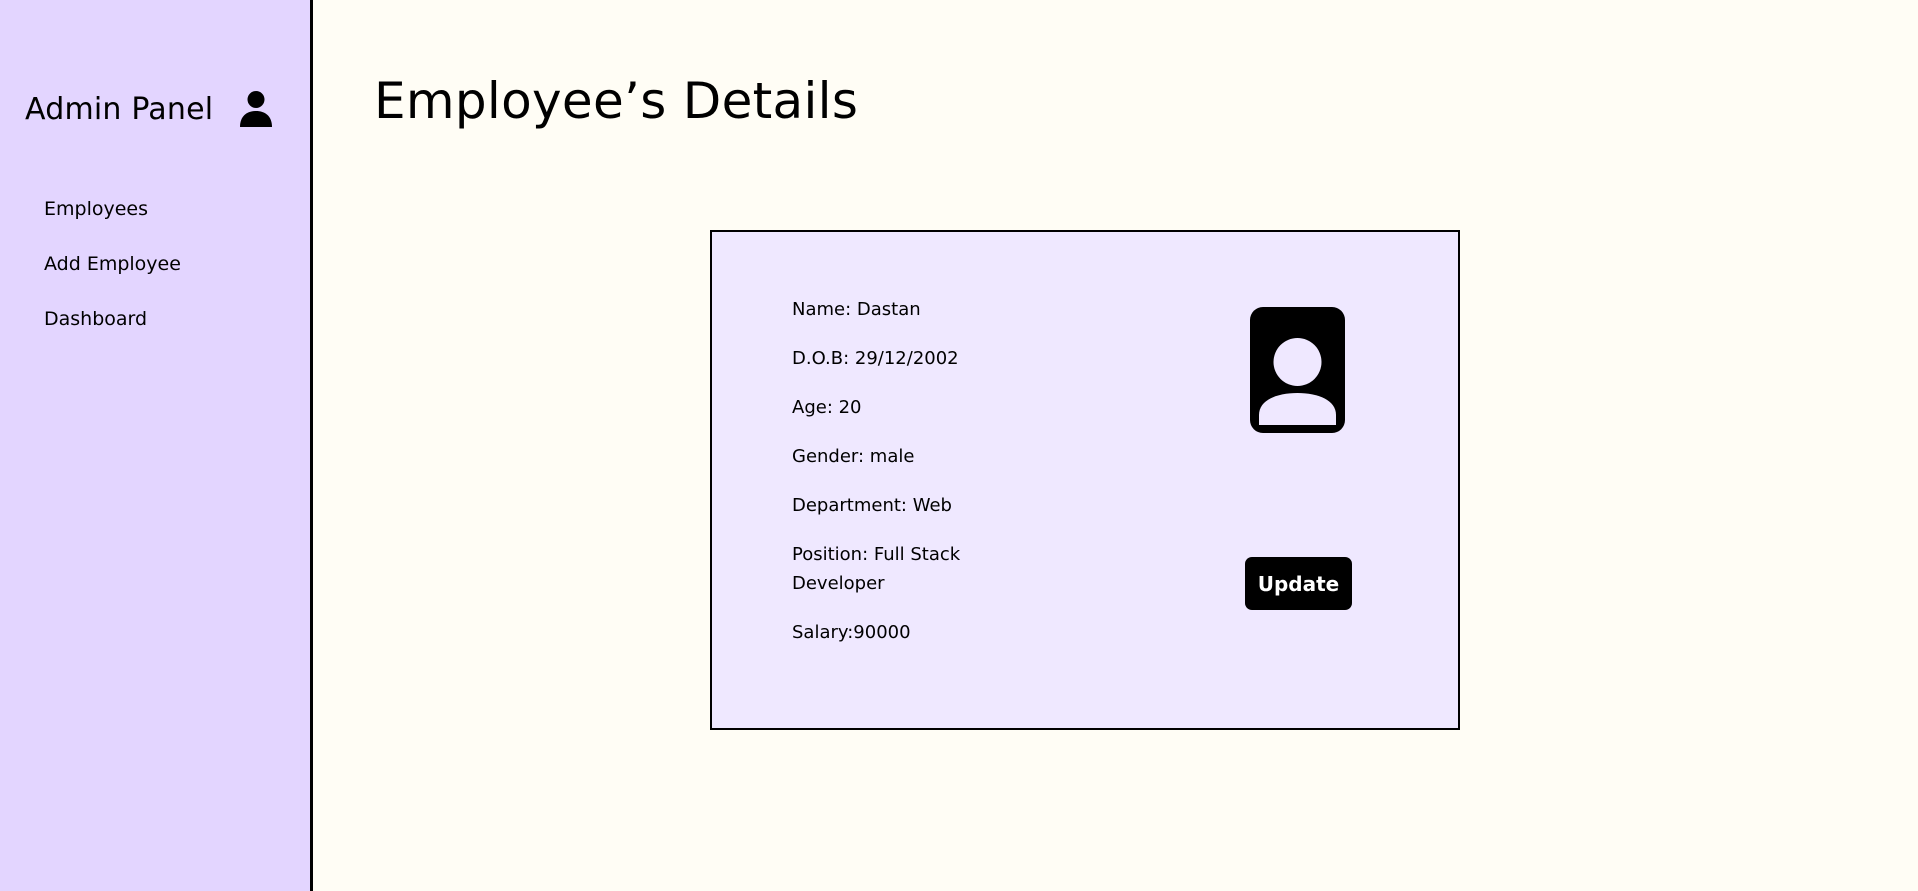 Image resolution: width=1918 pixels, height=891 pixels. I want to click on employee-department: Department: Web, so click(872, 505).